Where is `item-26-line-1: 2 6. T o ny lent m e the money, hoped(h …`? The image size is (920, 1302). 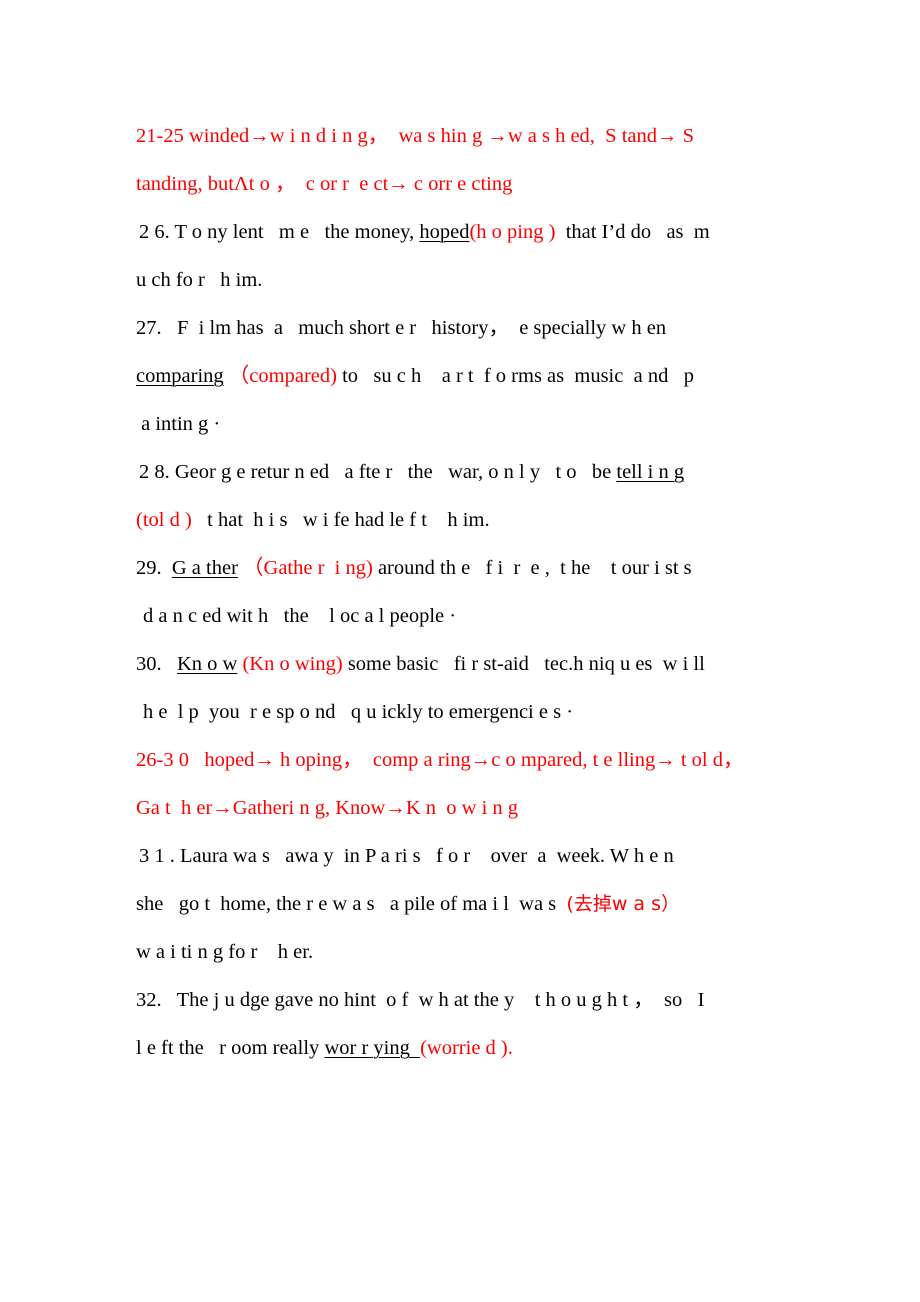 item-26-line-1: 2 6. T o ny lent m e the money, hoped(h … is located at coordinates (468, 232).